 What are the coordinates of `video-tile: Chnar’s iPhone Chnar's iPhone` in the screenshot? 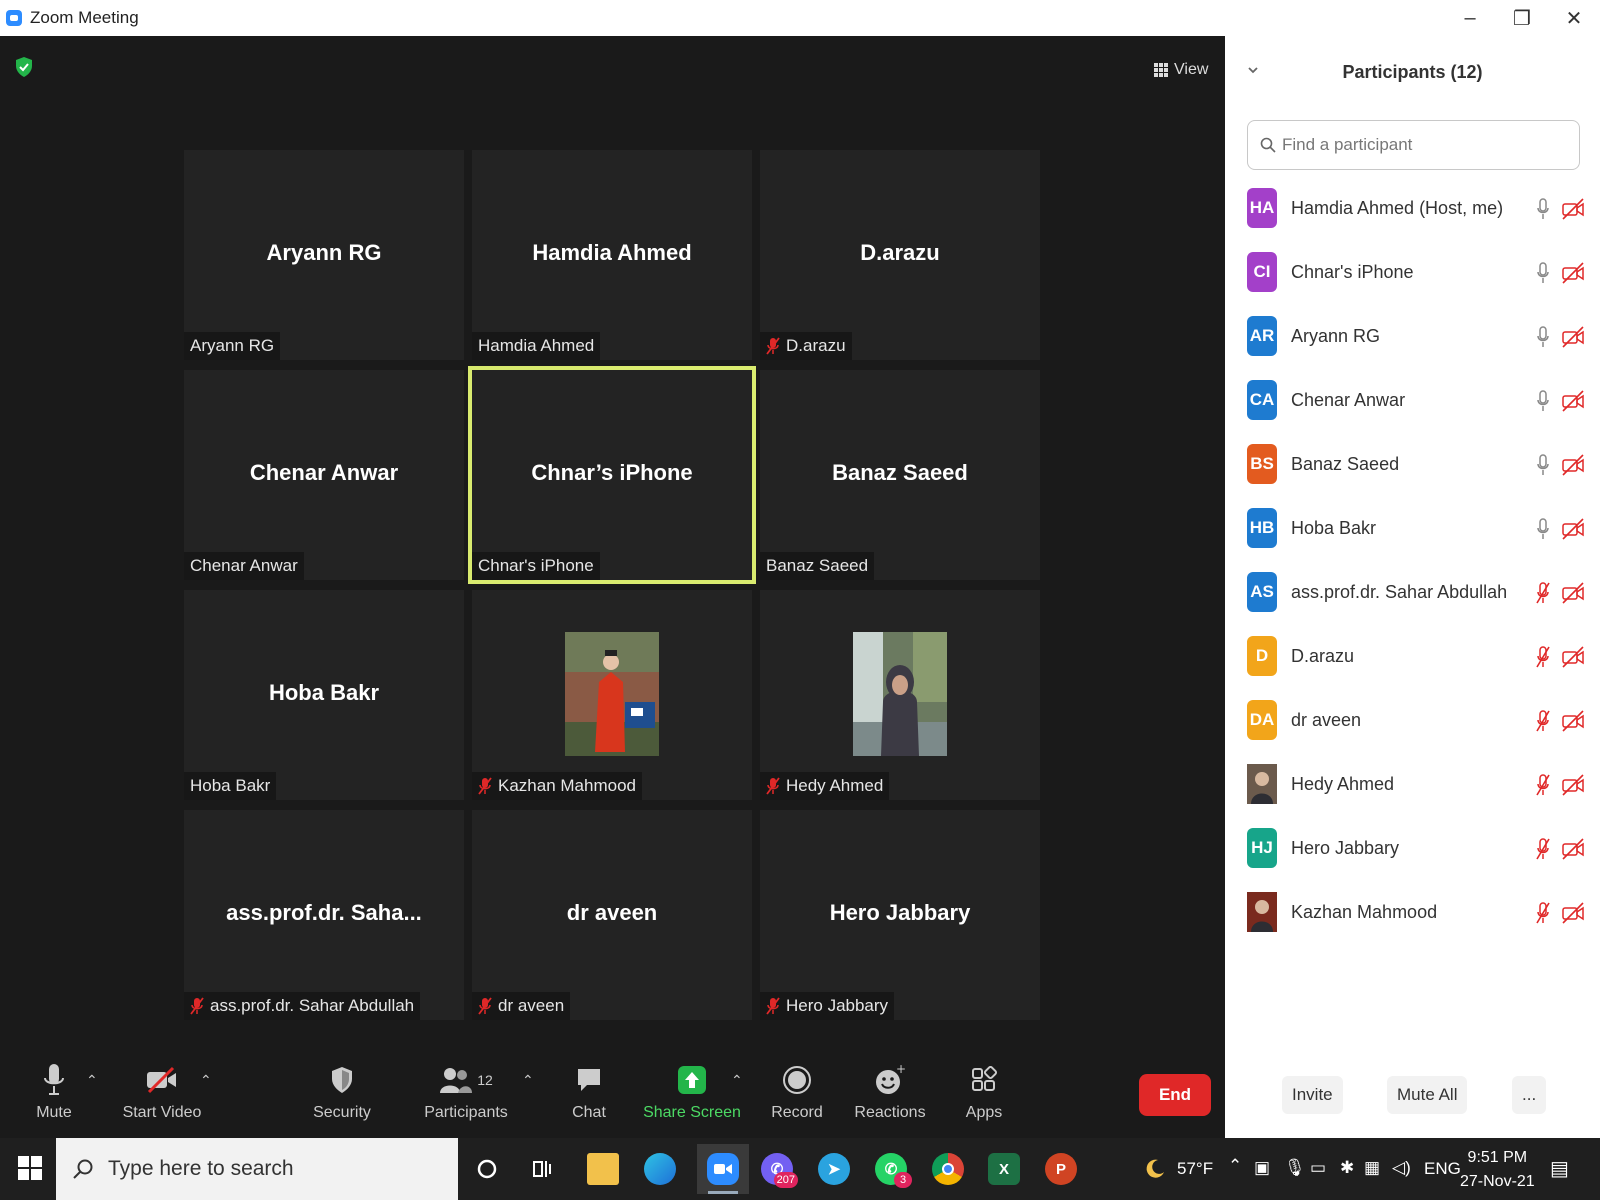 It's located at (612, 475).